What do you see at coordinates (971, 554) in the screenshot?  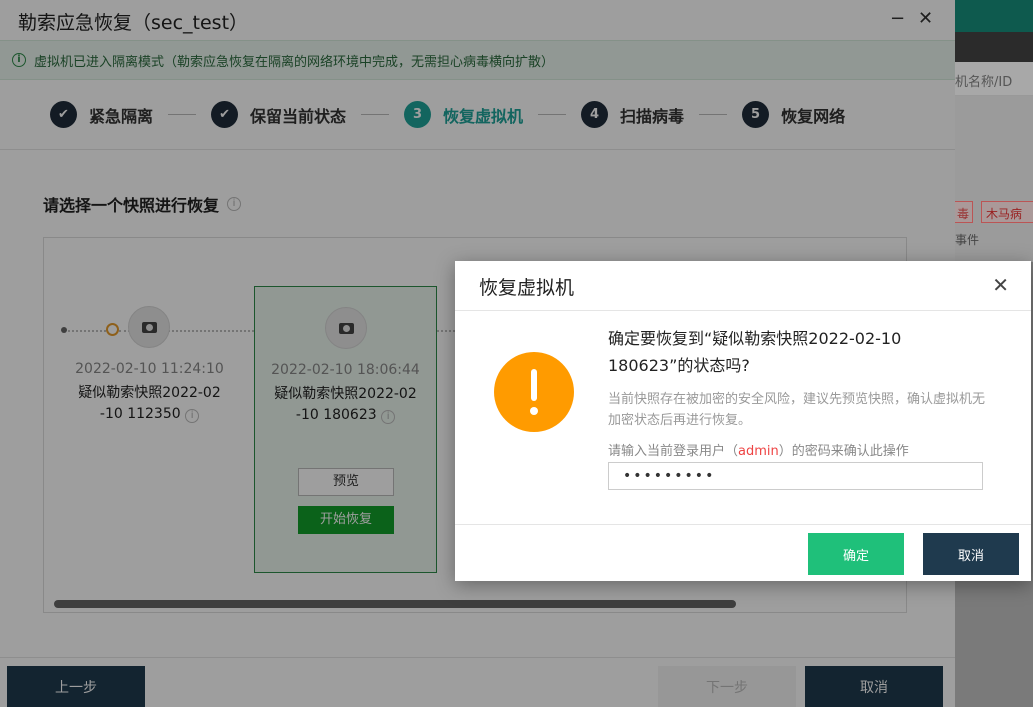 I see `modal-cancel-button: 取消` at bounding box center [971, 554].